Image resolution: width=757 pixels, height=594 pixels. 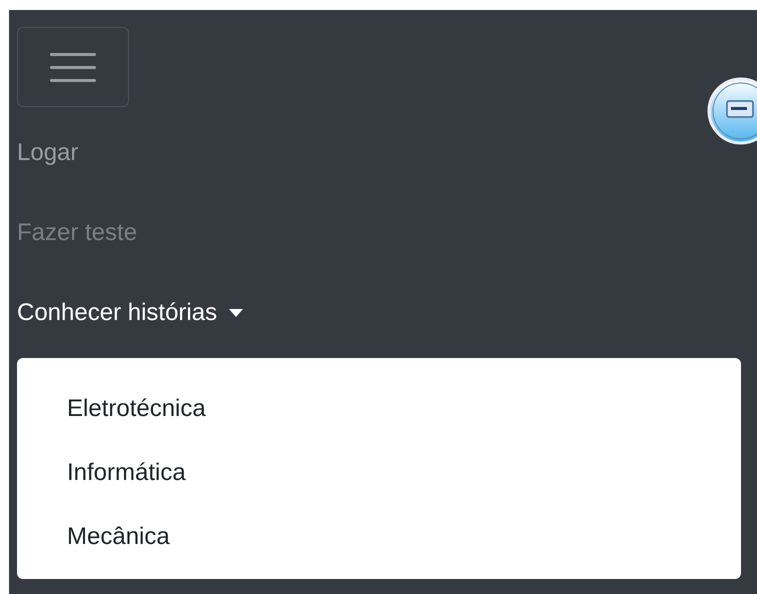 What do you see at coordinates (379, 537) in the screenshot?
I see `dropdown-item: Mecânica` at bounding box center [379, 537].